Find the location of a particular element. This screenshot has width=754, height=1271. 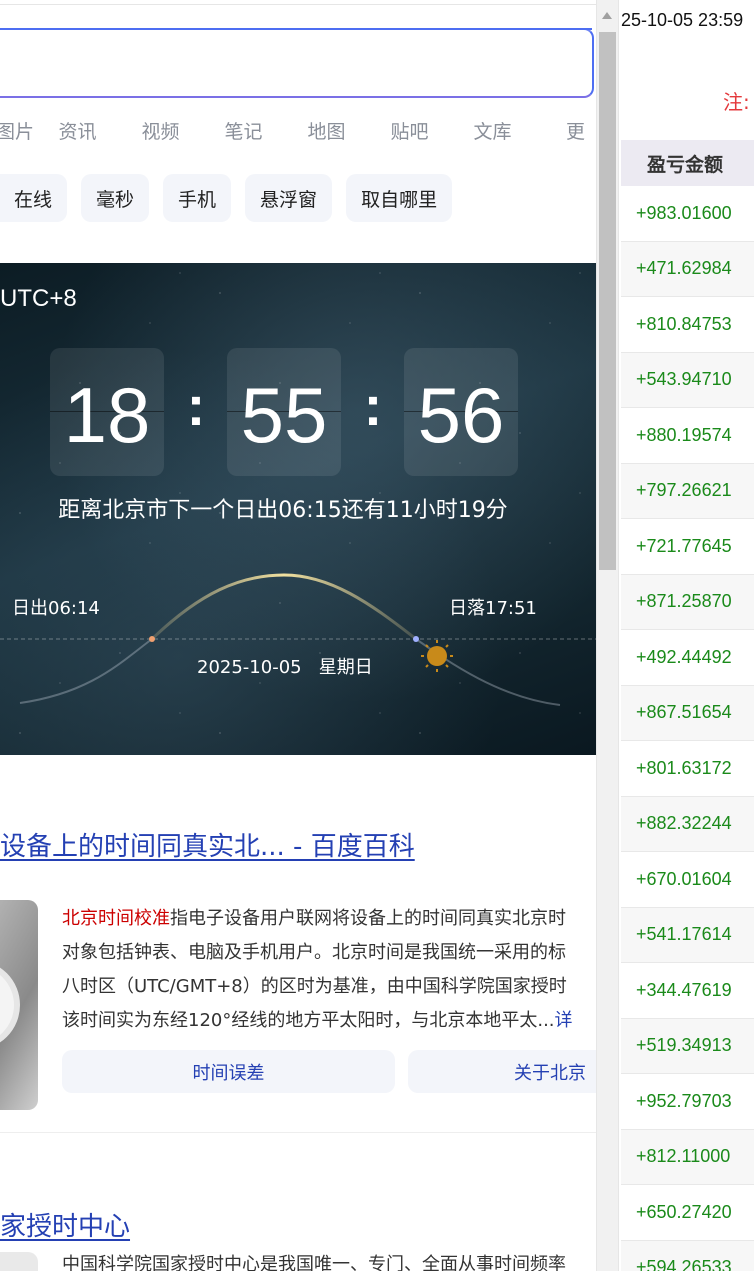

result-title-ntsc: 家授时中心 is located at coordinates (65, 1224).